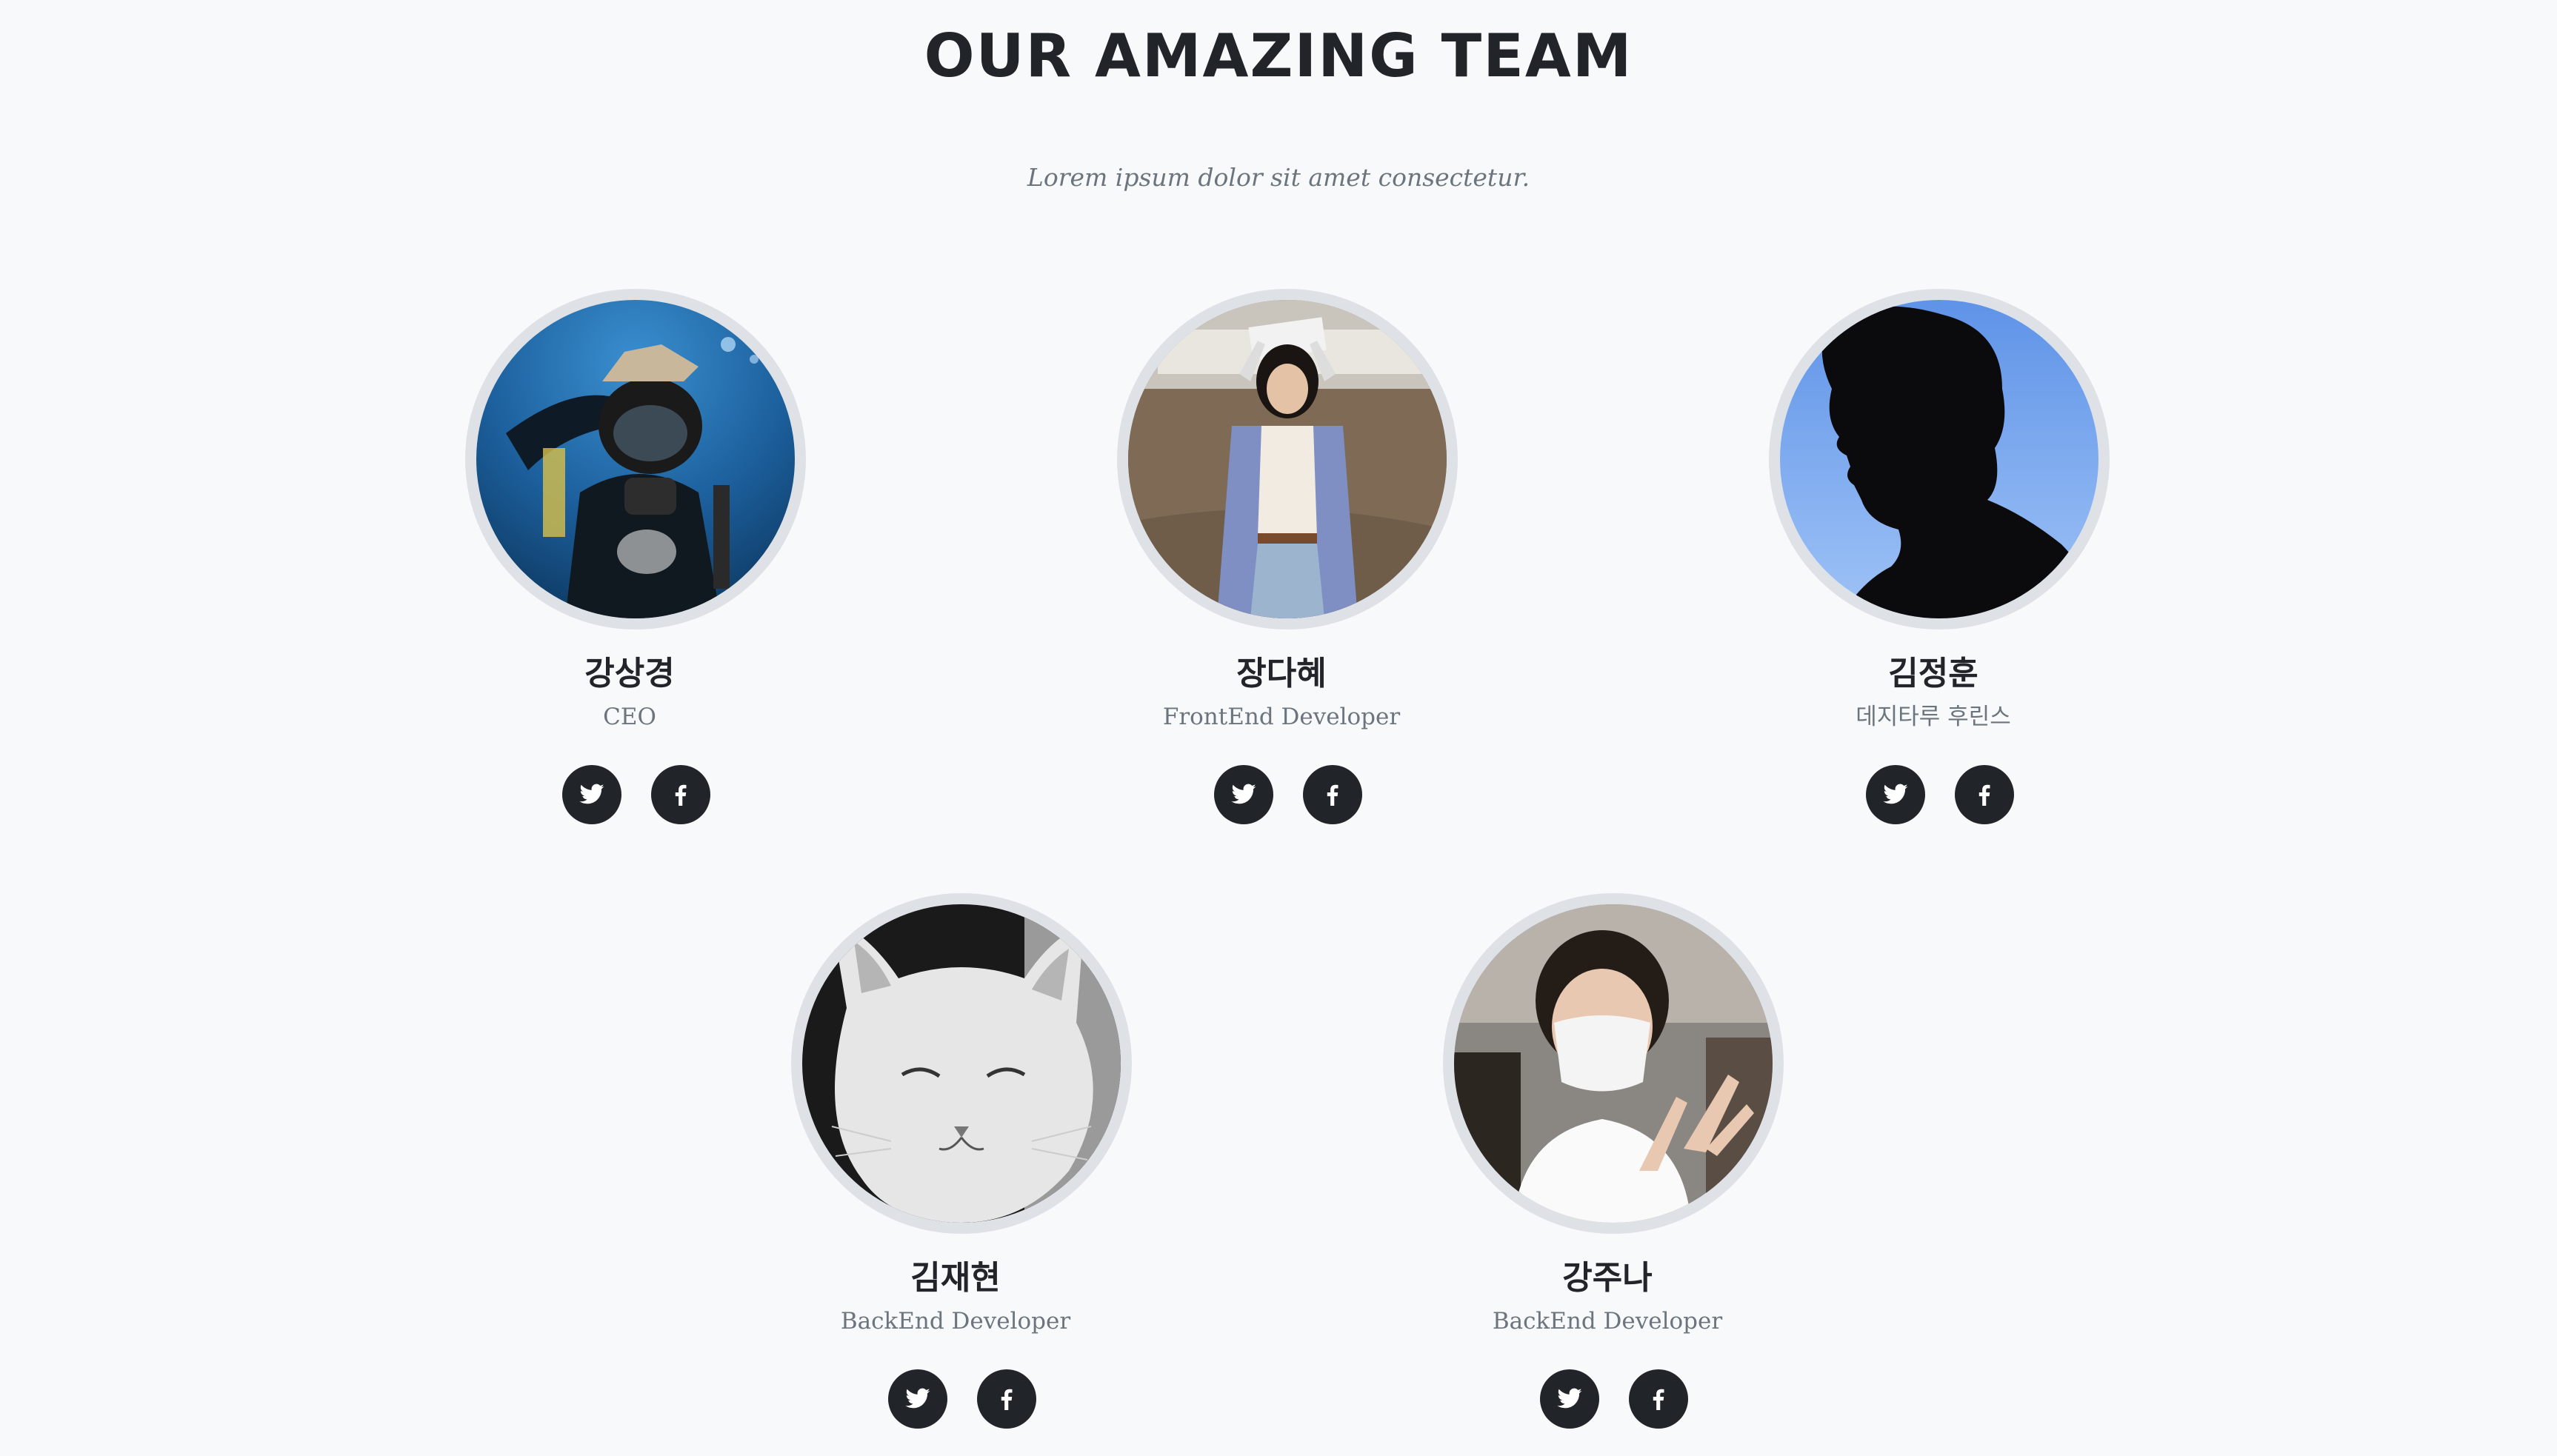 The width and height of the screenshot is (2557, 1456). What do you see at coordinates (1933, 673) in the screenshot?
I see `member-name: 김정훈` at bounding box center [1933, 673].